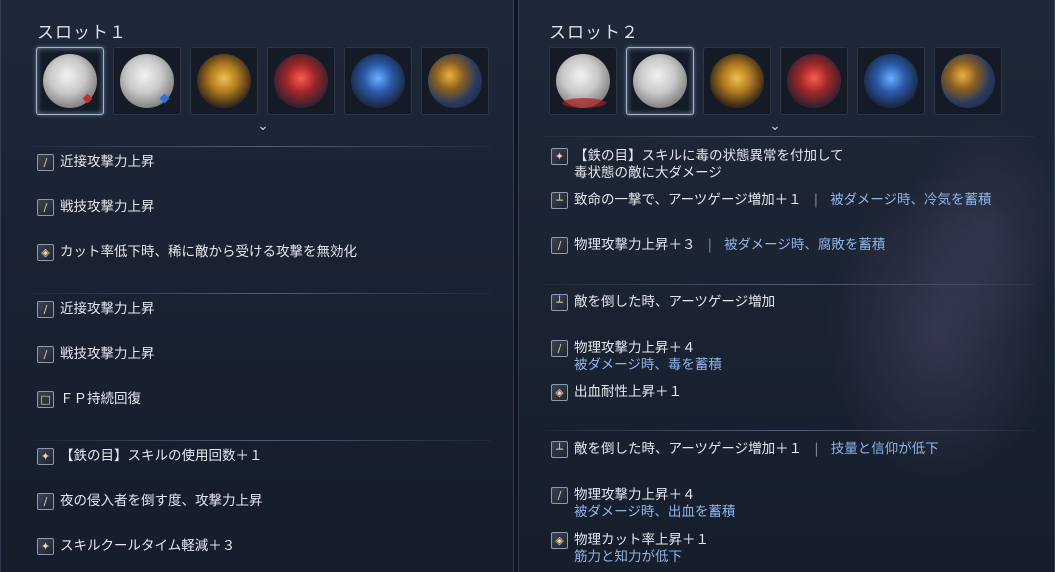 The height and width of the screenshot is (572, 1055). Describe the element at coordinates (775, 81) in the screenshot. I see `slot2-gem-row` at that location.